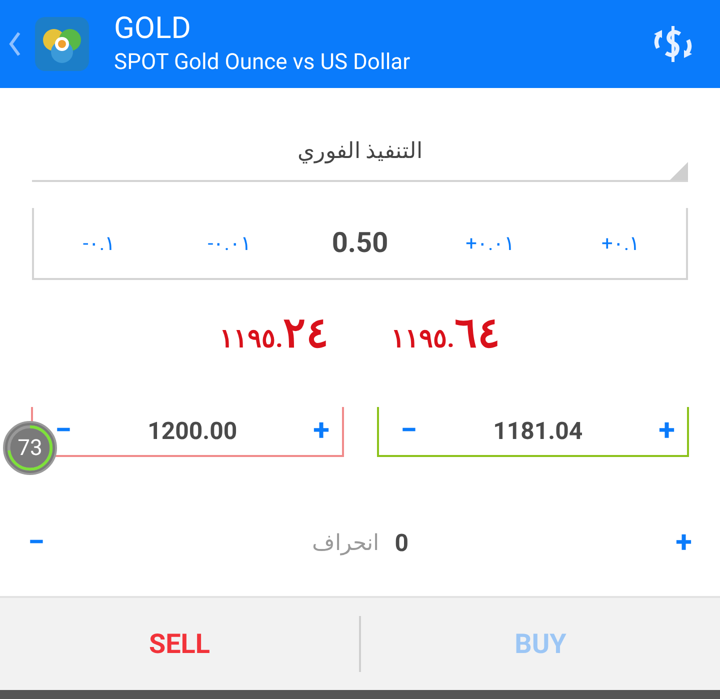 This screenshot has height=699, width=720. Describe the element at coordinates (15, 44) in the screenshot. I see `back-icon` at that location.